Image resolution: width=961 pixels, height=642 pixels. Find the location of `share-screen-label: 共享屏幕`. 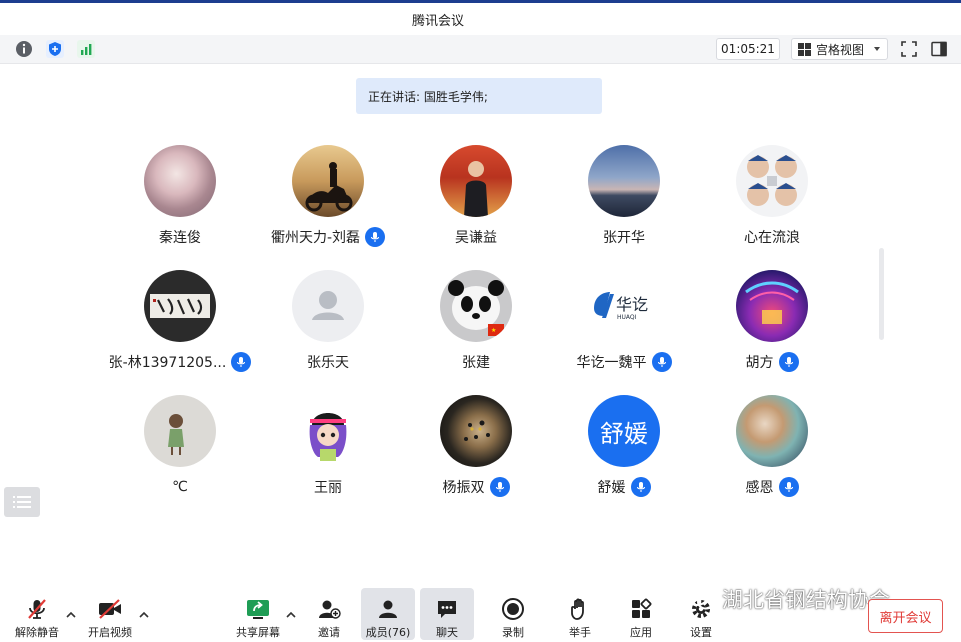

share-screen-label: 共享屏幕 is located at coordinates (258, 632).